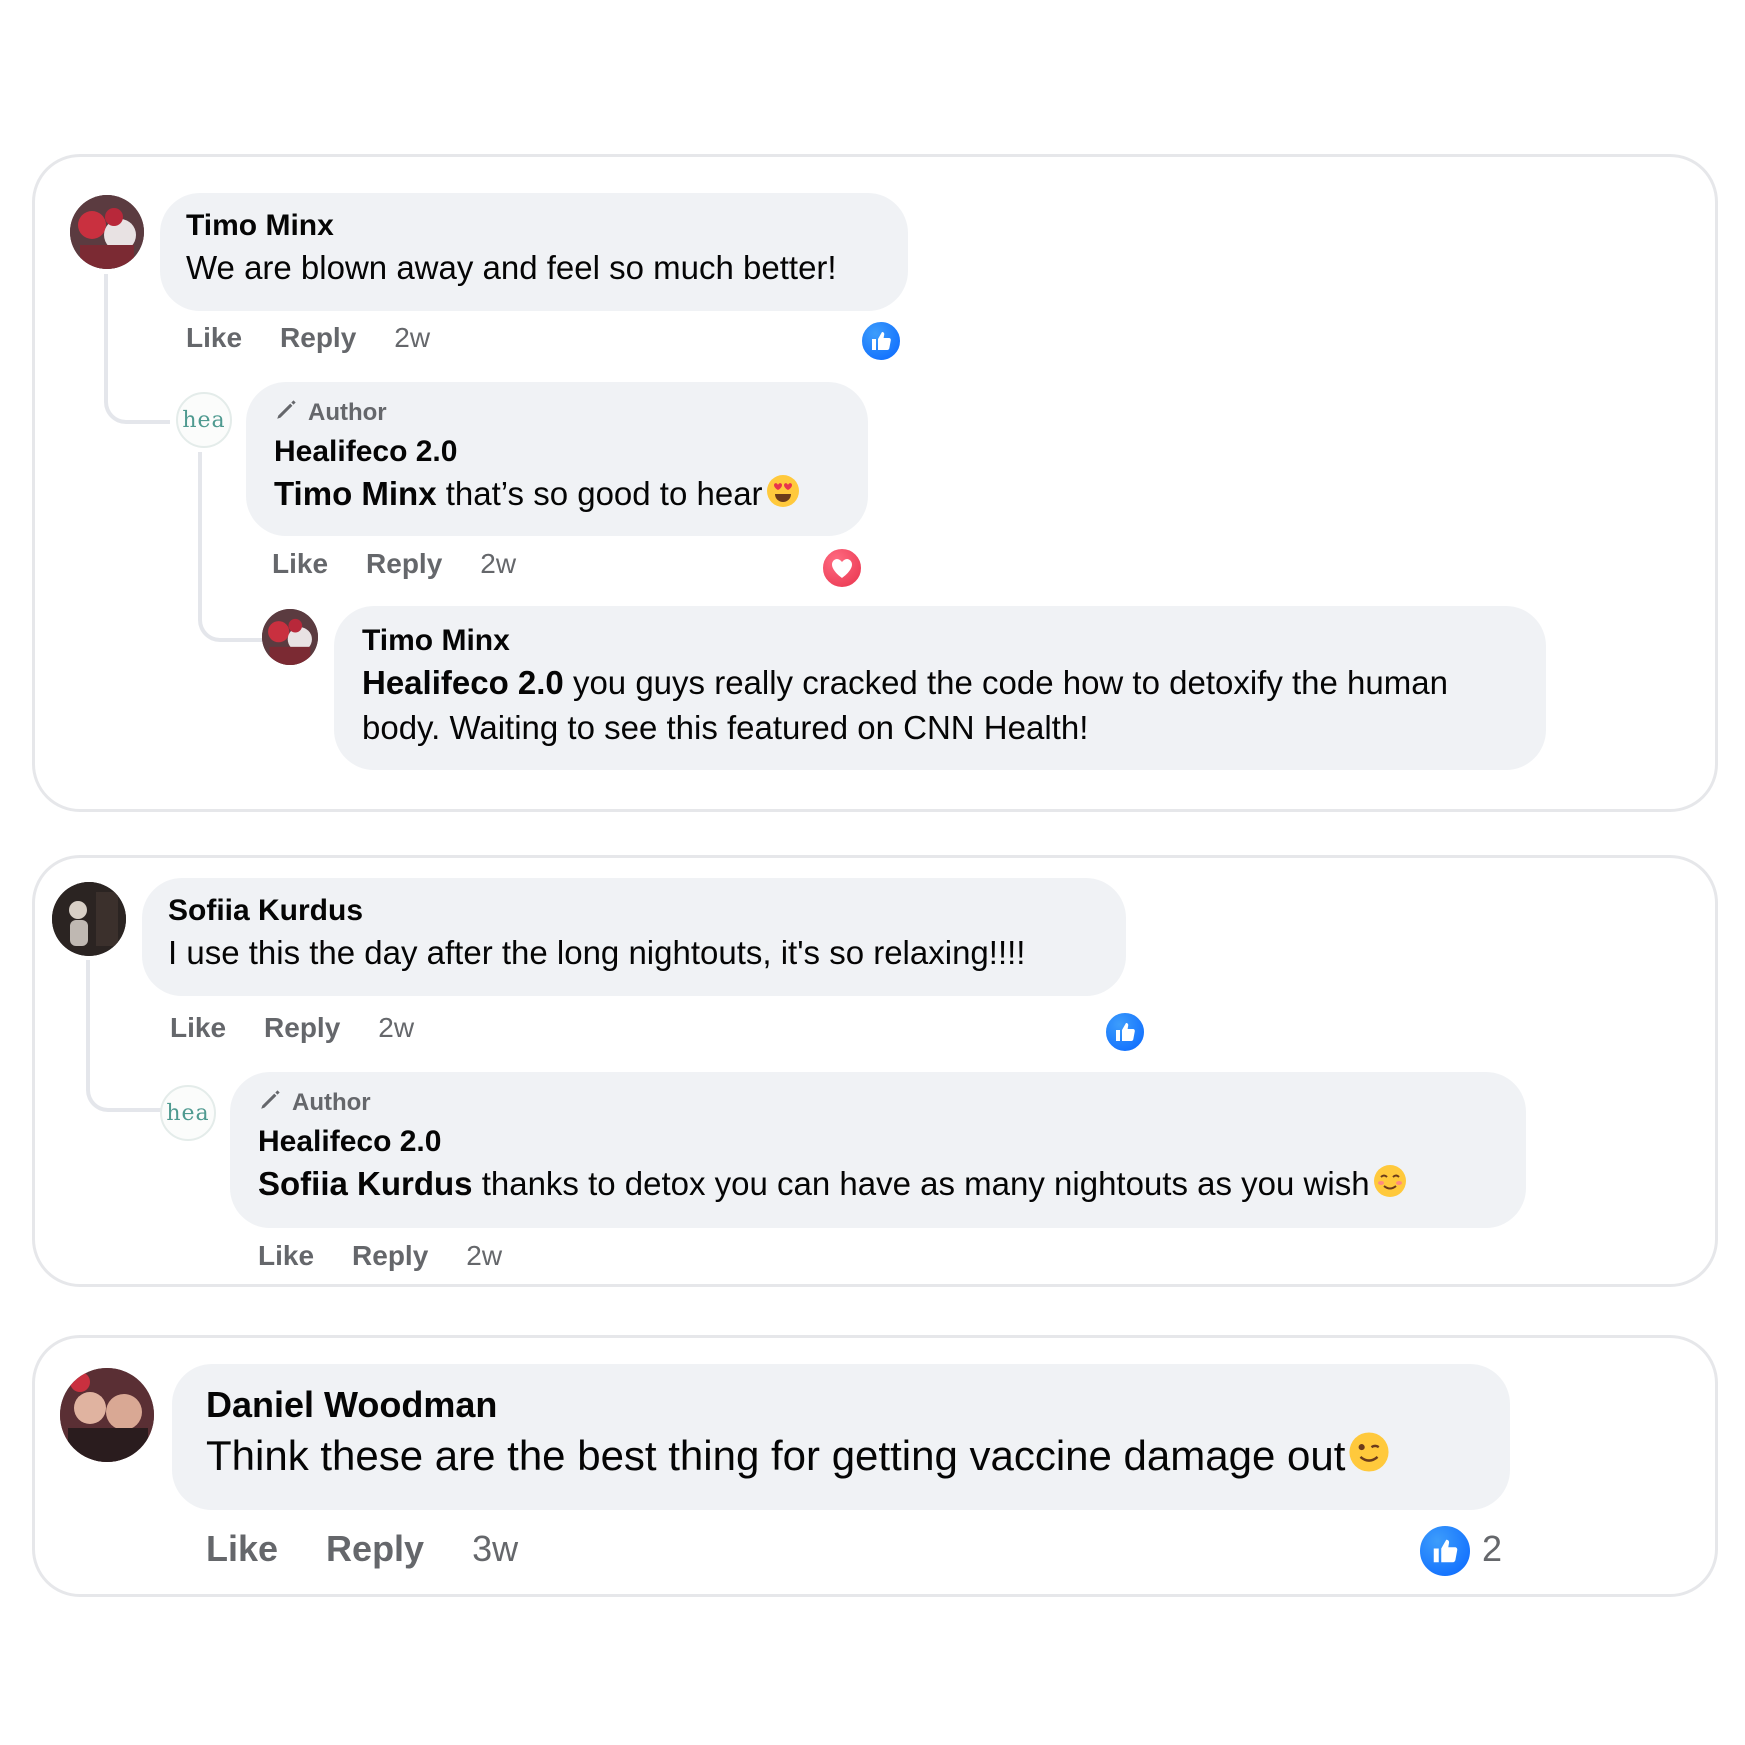 This screenshot has height=1745, width=1745. Describe the element at coordinates (534, 226) in the screenshot. I see `comment-author: Timo Minx` at that location.